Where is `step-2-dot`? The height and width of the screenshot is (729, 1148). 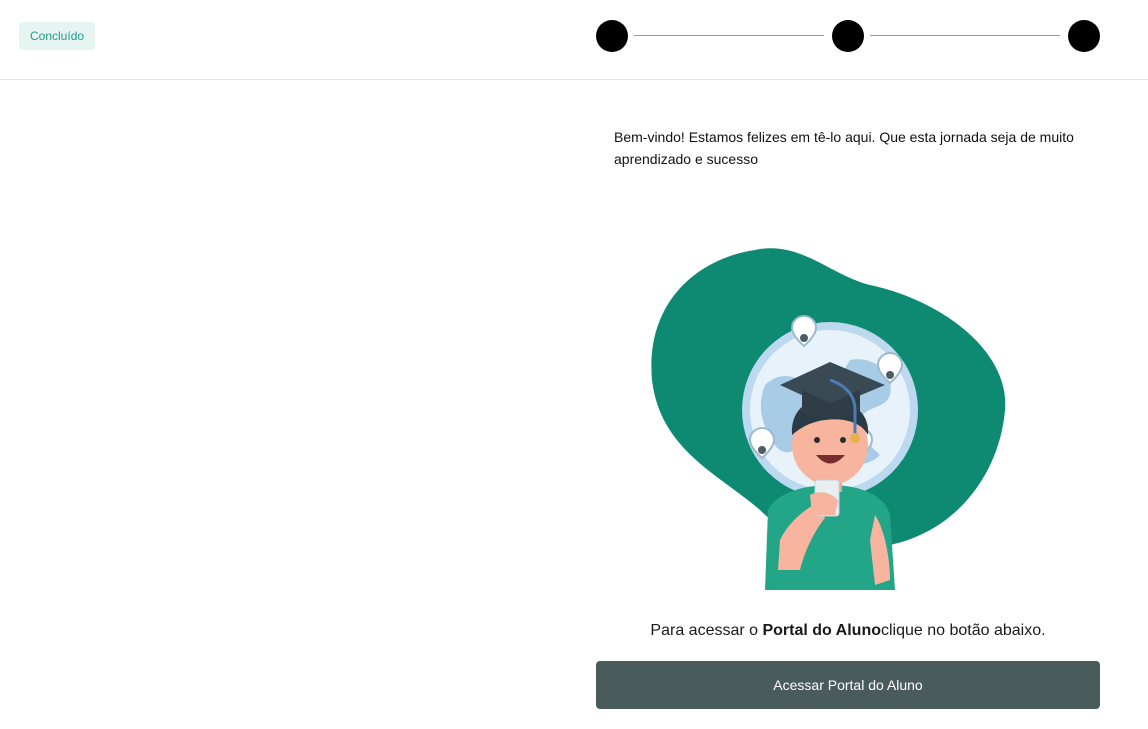
step-2-dot is located at coordinates (848, 36).